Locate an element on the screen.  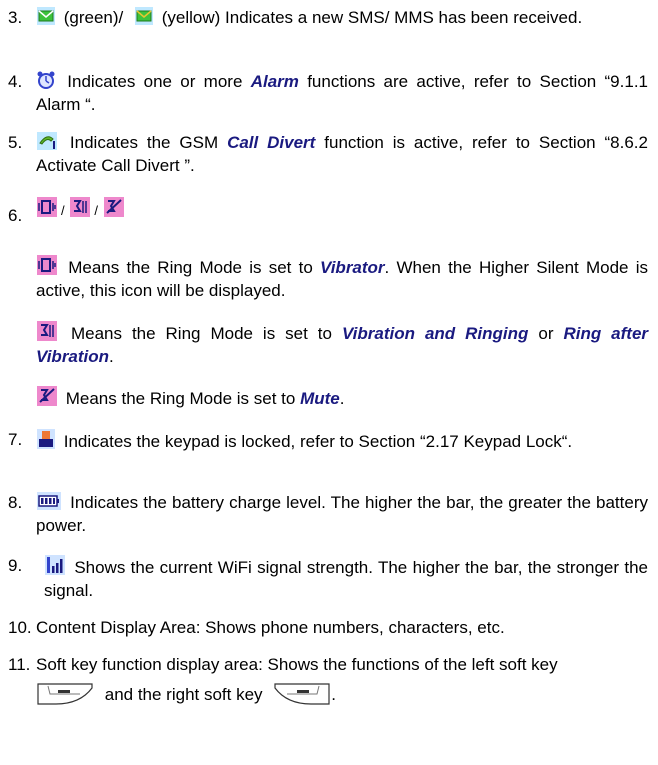
alarm-emphasis: Alarm is located at coordinates (274, 81).